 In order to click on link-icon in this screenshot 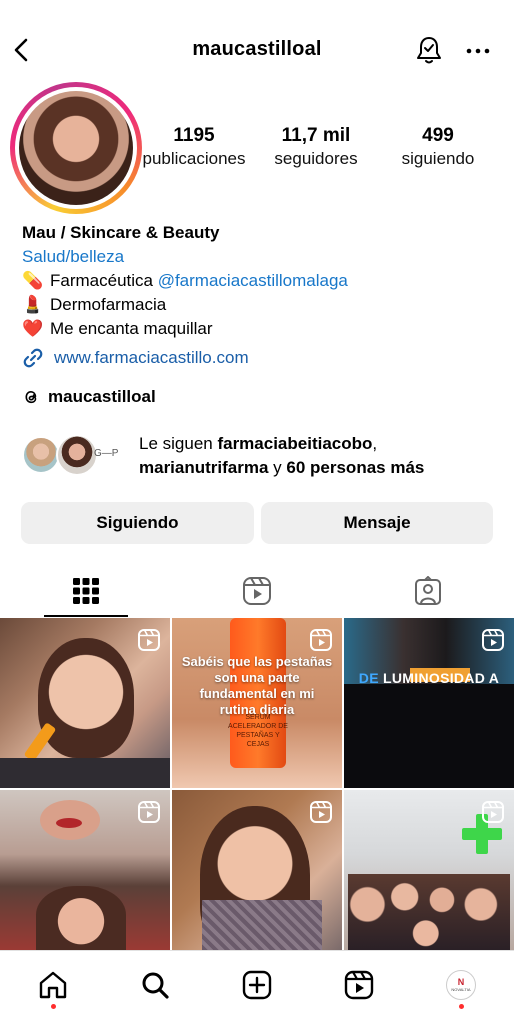, I will do `click(33, 358)`.